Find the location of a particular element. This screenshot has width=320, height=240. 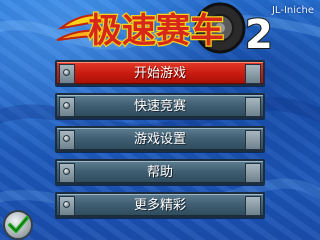

confirm-softkey is located at coordinates (18, 225).